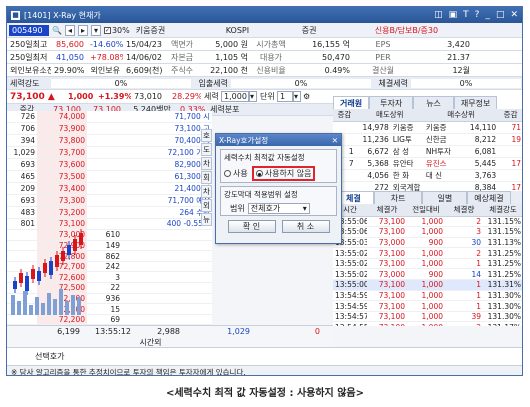 Image resolution: width=530 pixels, height=407 pixels. What do you see at coordinates (464, 306) in the screenshot?
I see `trade-qty: 1` at bounding box center [464, 306].